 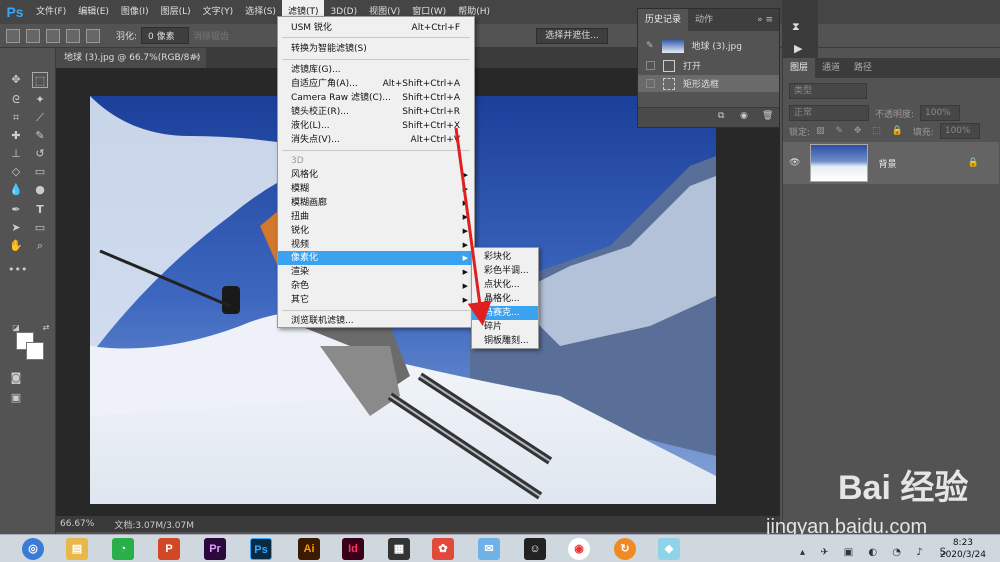 What do you see at coordinates (828, 91) in the screenshot?
I see `layer-kind-select: 类型` at bounding box center [828, 91].